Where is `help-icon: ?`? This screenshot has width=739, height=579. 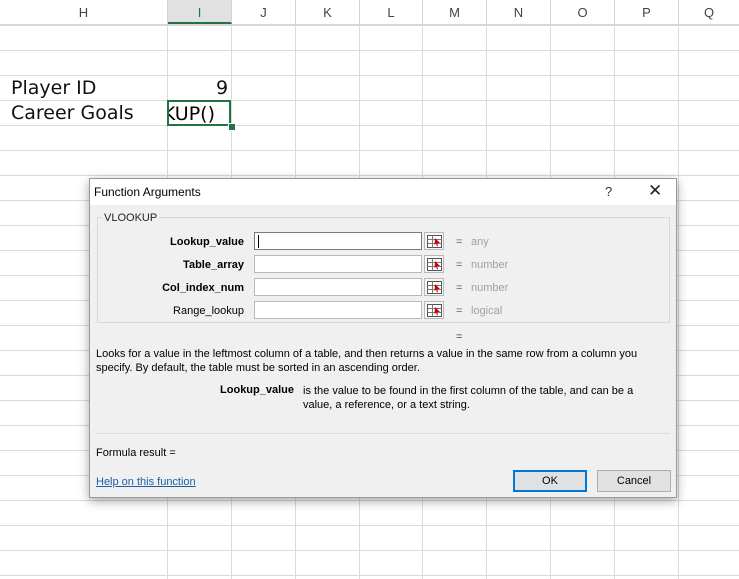 help-icon: ? is located at coordinates (608, 191).